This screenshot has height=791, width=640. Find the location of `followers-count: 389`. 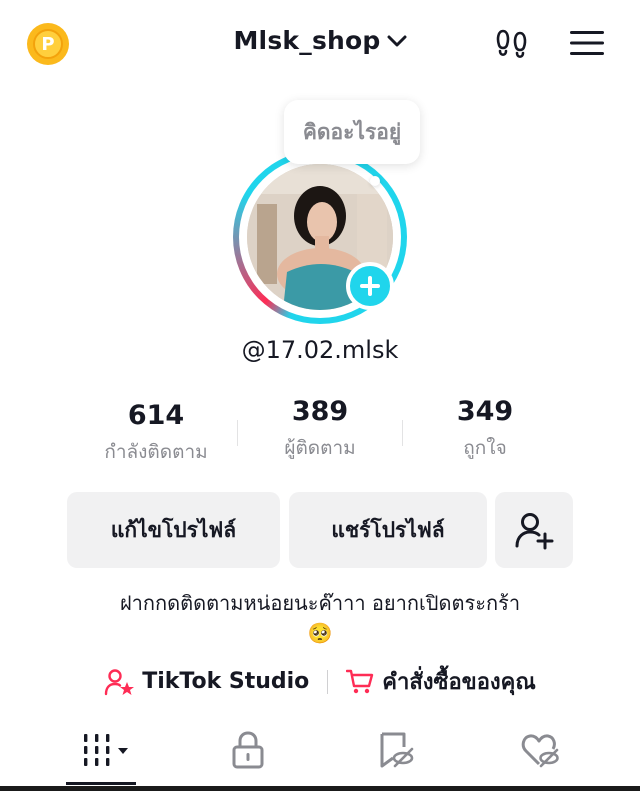

followers-count: 389 is located at coordinates (320, 411).